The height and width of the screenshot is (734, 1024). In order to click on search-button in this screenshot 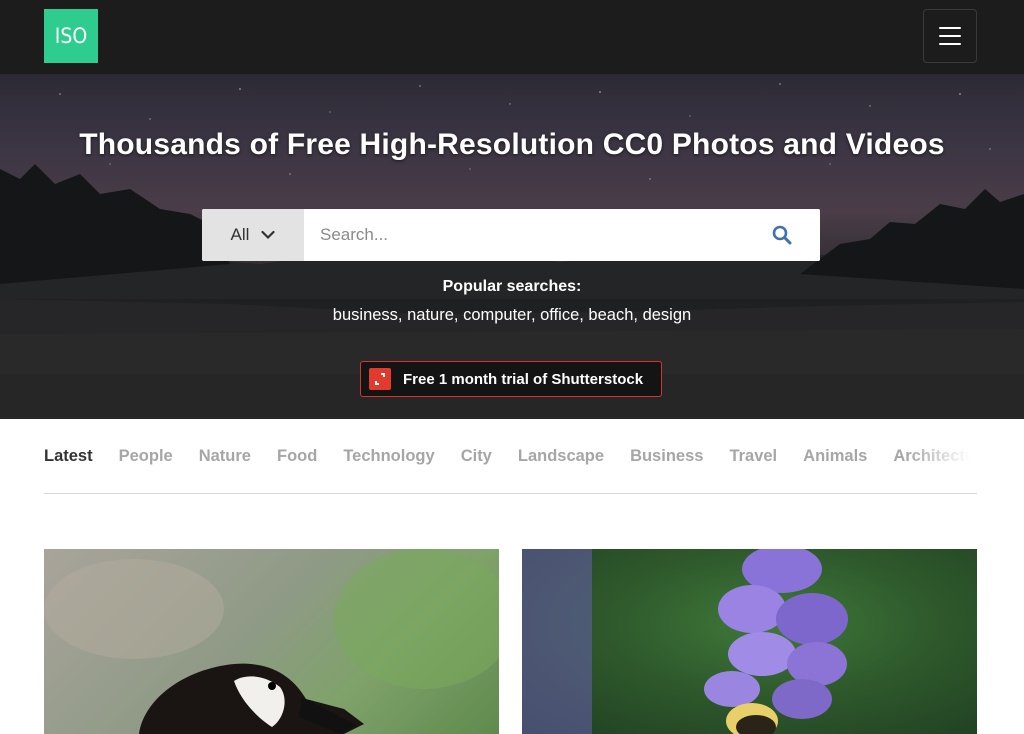, I will do `click(782, 235)`.